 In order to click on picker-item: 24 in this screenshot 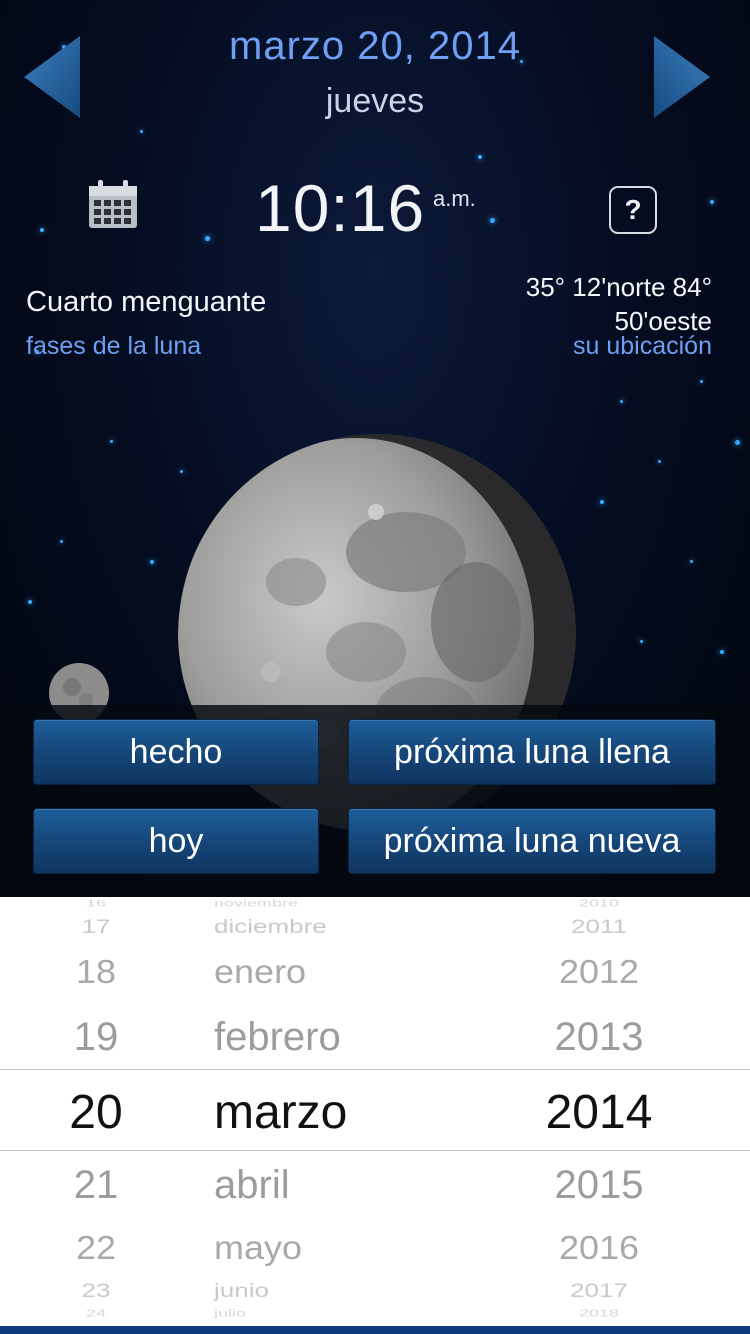, I will do `click(96, 1314)`.